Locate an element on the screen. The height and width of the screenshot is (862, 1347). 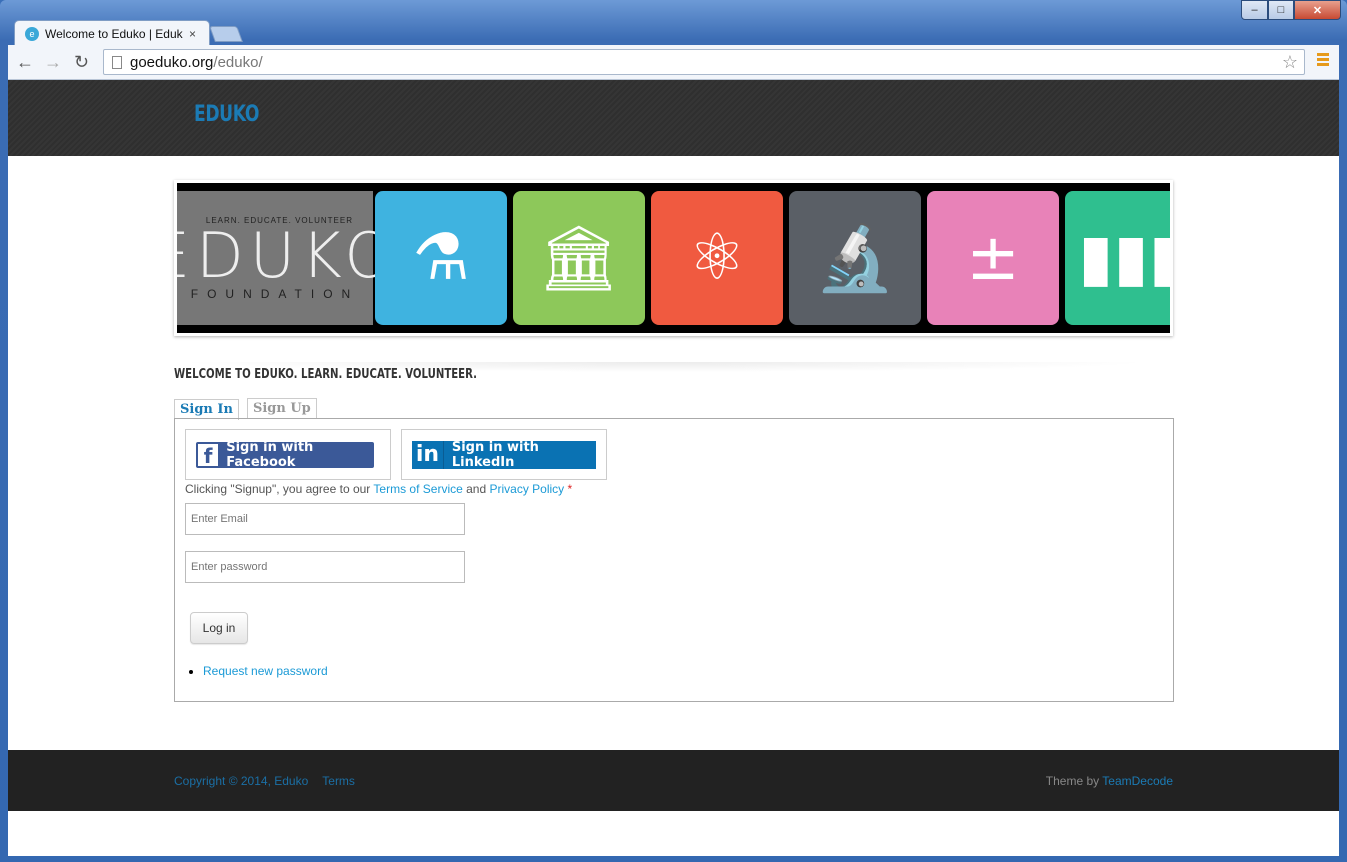
microscope-icon: 🔬 is located at coordinates (855, 258).